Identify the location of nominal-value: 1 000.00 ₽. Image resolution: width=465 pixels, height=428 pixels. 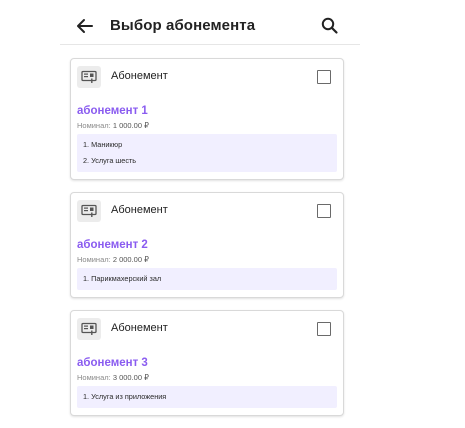
(130, 125).